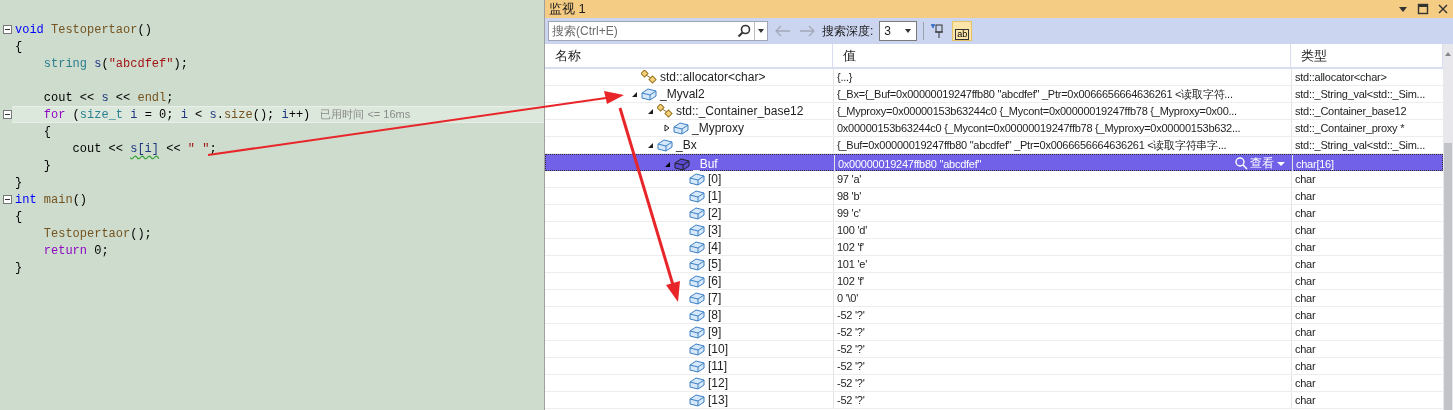 The image size is (1453, 410). I want to click on variable-value: 99 'c', so click(849, 213).